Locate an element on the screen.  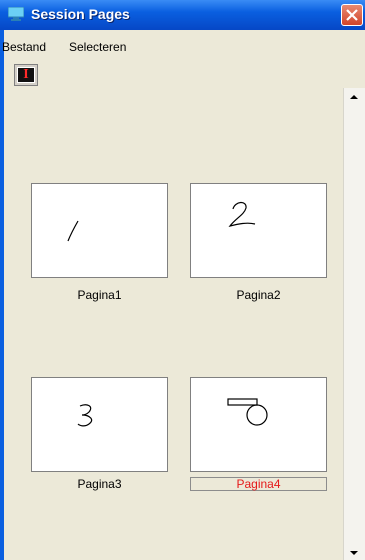
window-title: Session Pages is located at coordinates (80, 14).